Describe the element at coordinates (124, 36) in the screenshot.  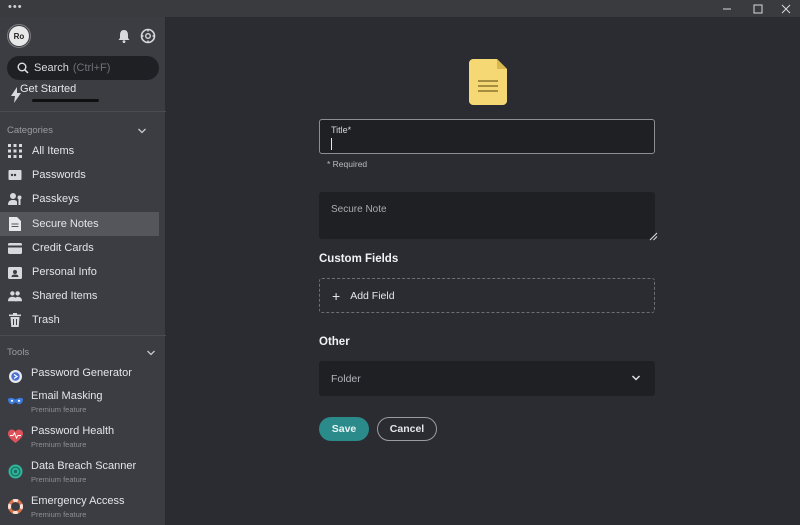
I see `bell-icon` at that location.